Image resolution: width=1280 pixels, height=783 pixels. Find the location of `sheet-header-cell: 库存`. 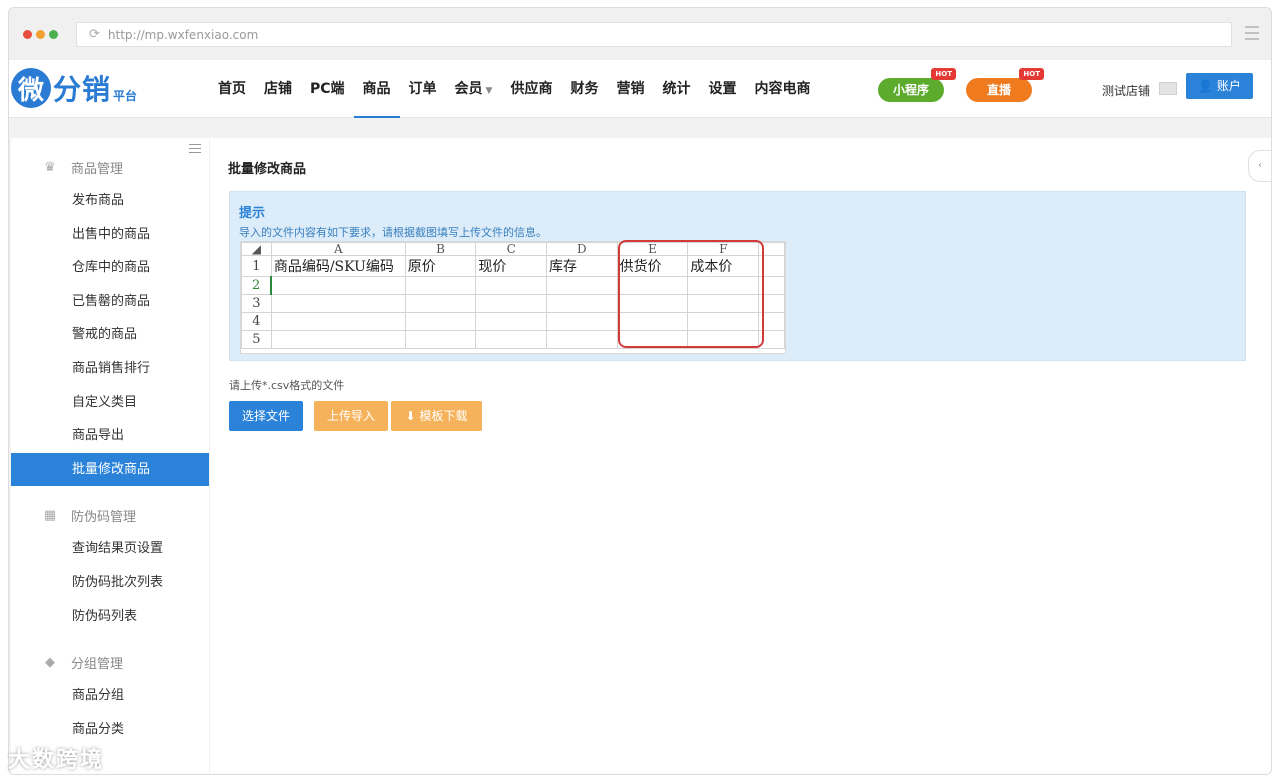

sheet-header-cell: 库存 is located at coordinates (582, 266).